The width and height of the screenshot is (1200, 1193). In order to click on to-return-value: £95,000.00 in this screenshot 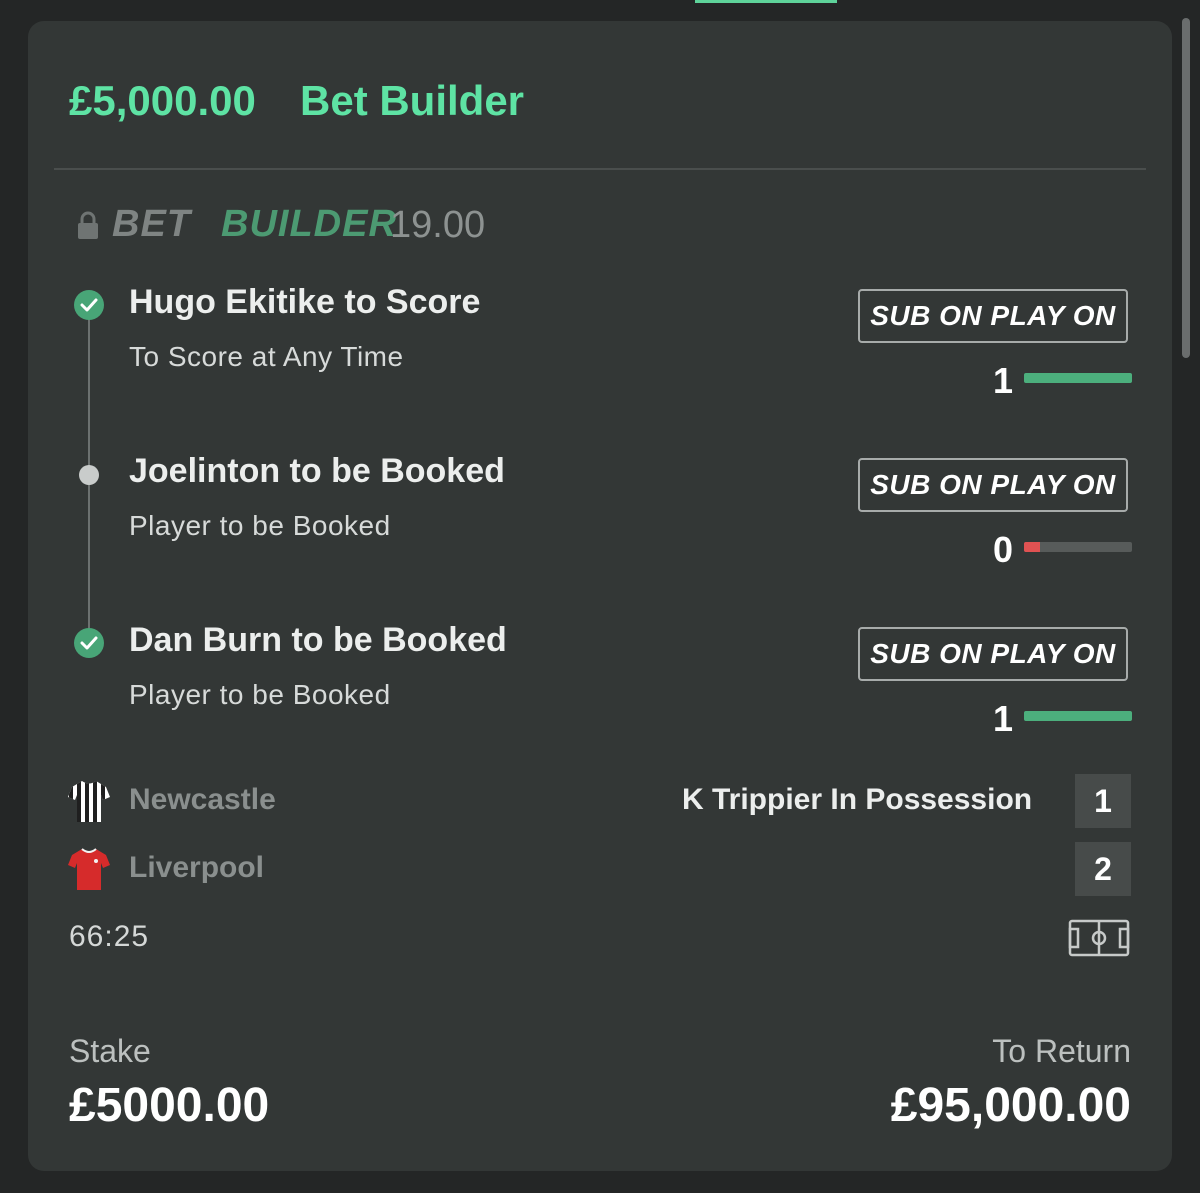, I will do `click(1010, 1105)`.